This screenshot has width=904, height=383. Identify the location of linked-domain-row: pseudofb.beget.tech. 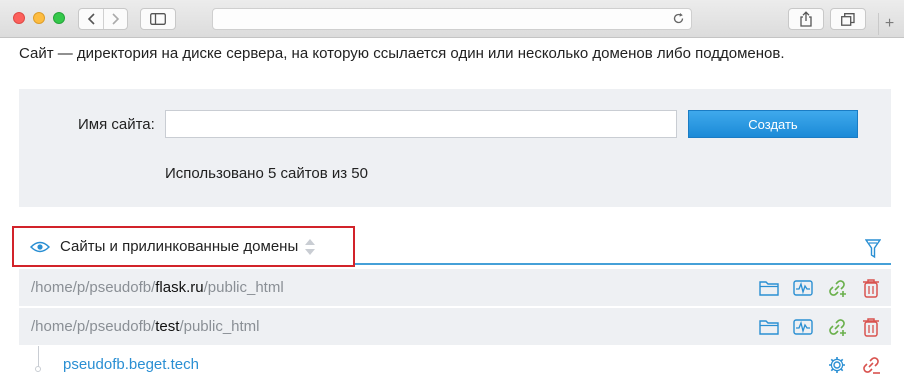
(455, 364).